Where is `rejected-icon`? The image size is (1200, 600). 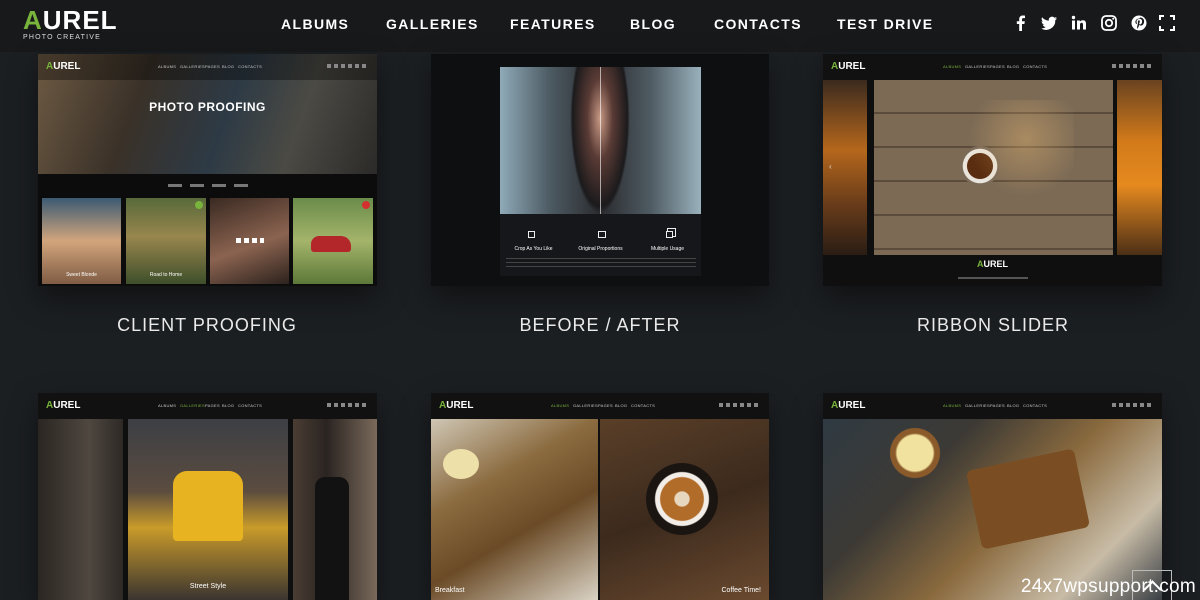 rejected-icon is located at coordinates (366, 205).